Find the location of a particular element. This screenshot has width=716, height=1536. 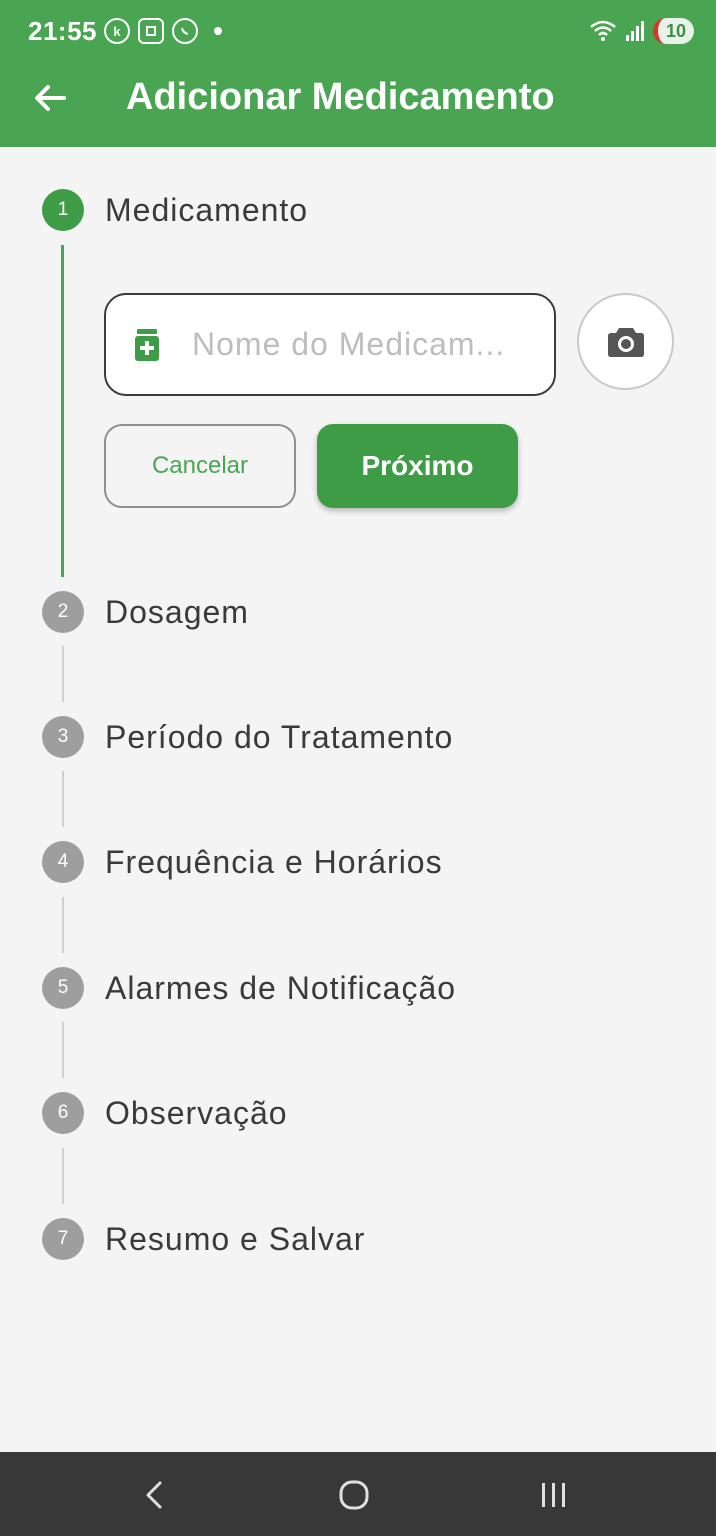

nav-home-button is located at coordinates (354, 1495).